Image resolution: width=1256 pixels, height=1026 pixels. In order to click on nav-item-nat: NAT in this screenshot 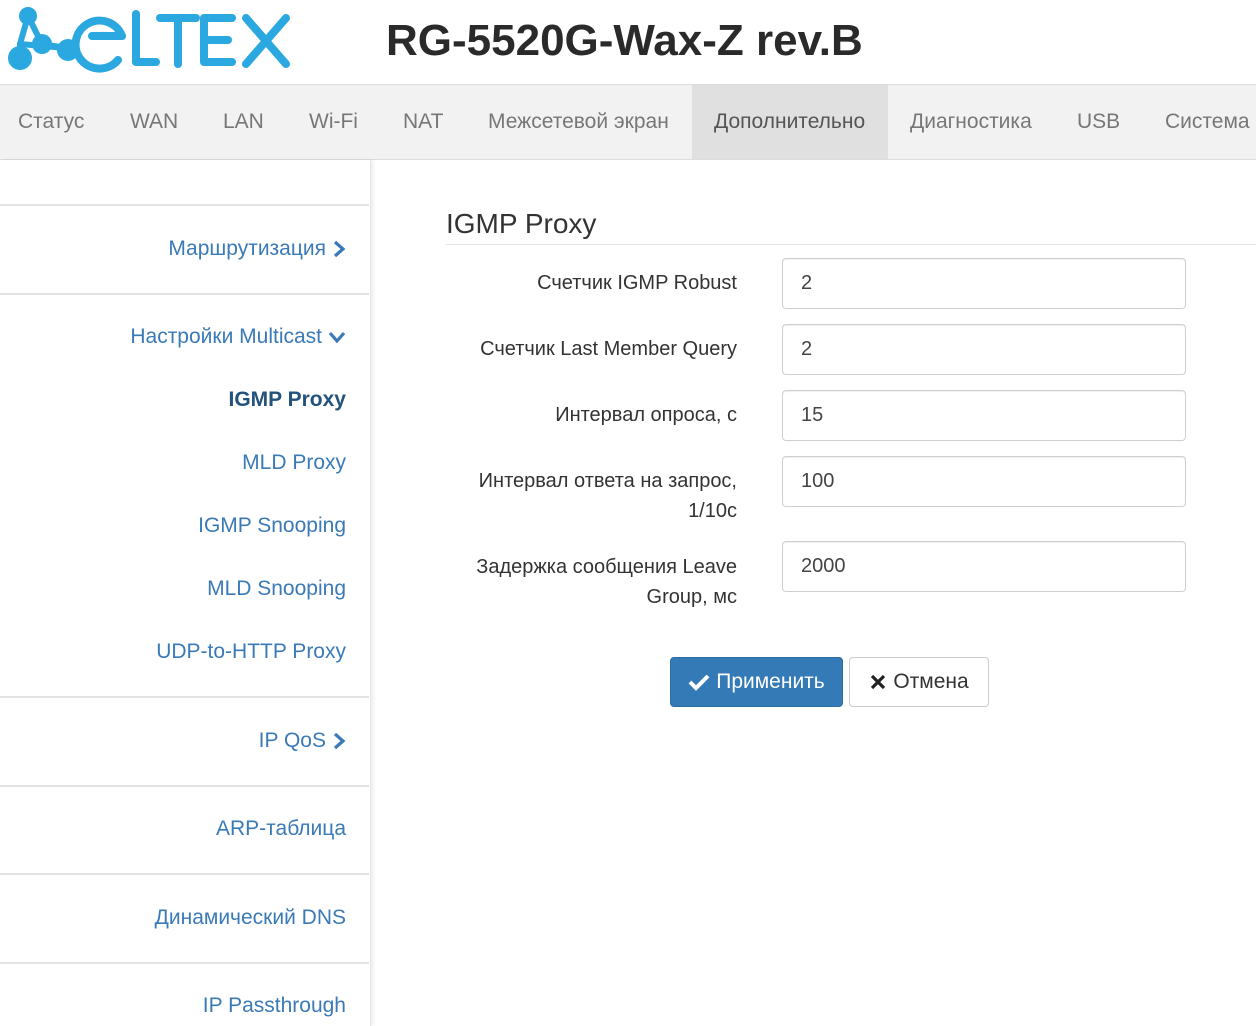, I will do `click(423, 122)`.